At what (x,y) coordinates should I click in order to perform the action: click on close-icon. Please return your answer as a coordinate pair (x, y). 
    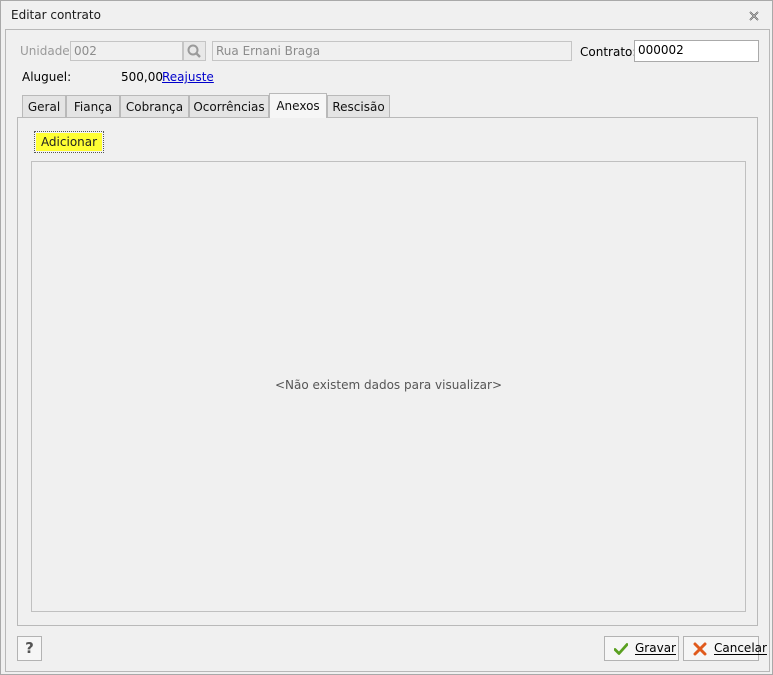
    Looking at the image, I should click on (754, 16).